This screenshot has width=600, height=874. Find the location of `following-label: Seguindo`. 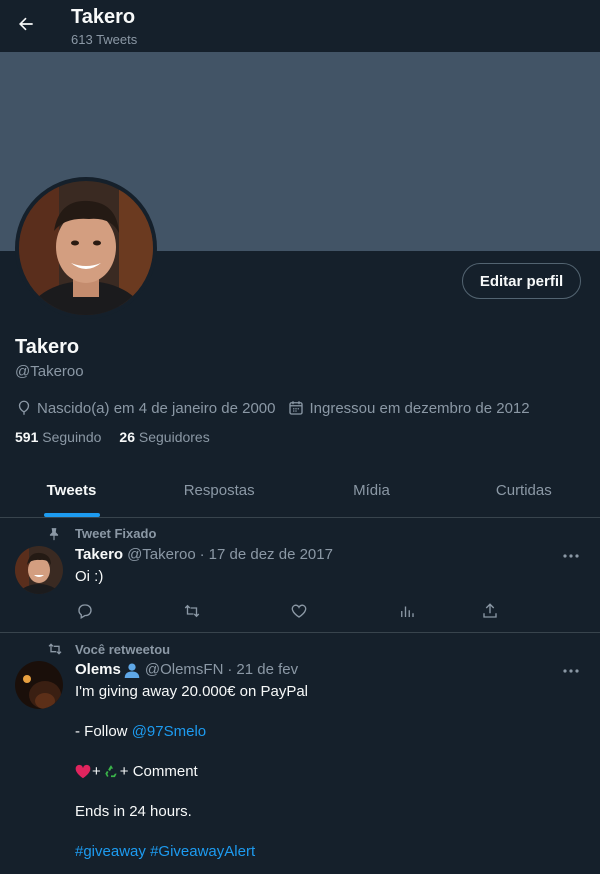

following-label: Seguindo is located at coordinates (72, 437).